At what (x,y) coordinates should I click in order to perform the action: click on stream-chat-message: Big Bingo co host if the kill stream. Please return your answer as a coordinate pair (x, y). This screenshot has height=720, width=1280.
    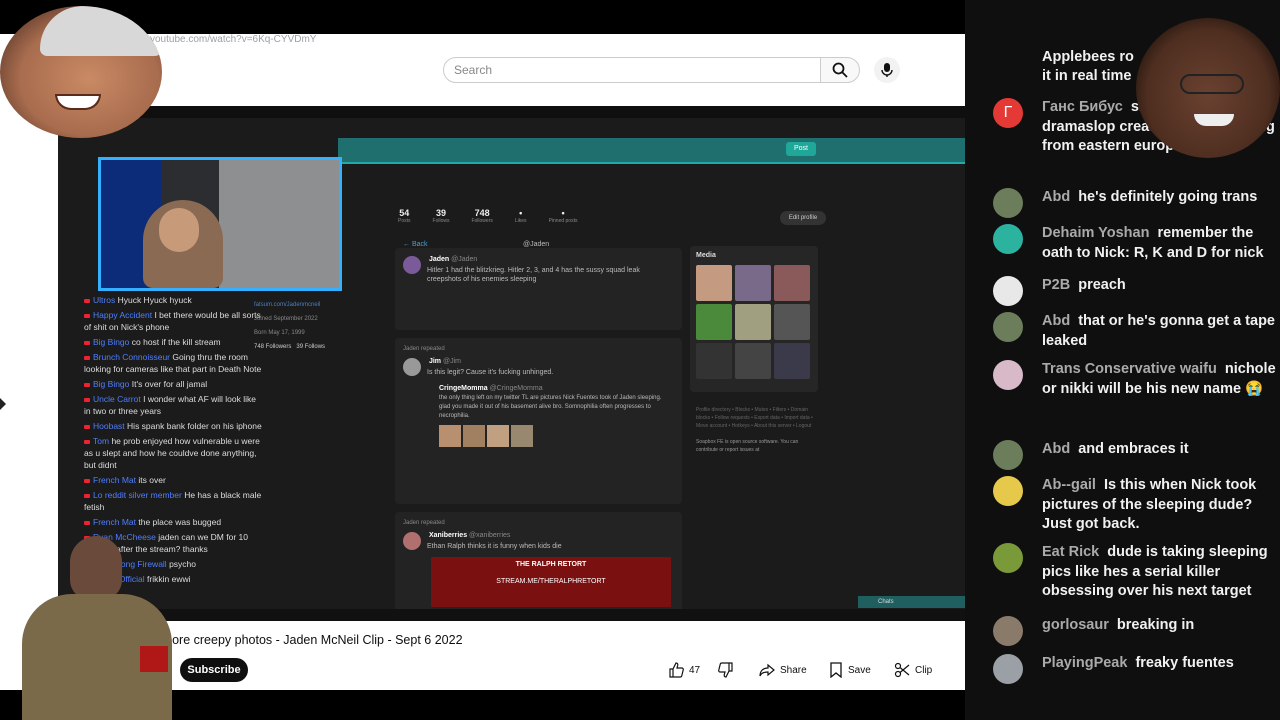
    Looking at the image, I should click on (174, 342).